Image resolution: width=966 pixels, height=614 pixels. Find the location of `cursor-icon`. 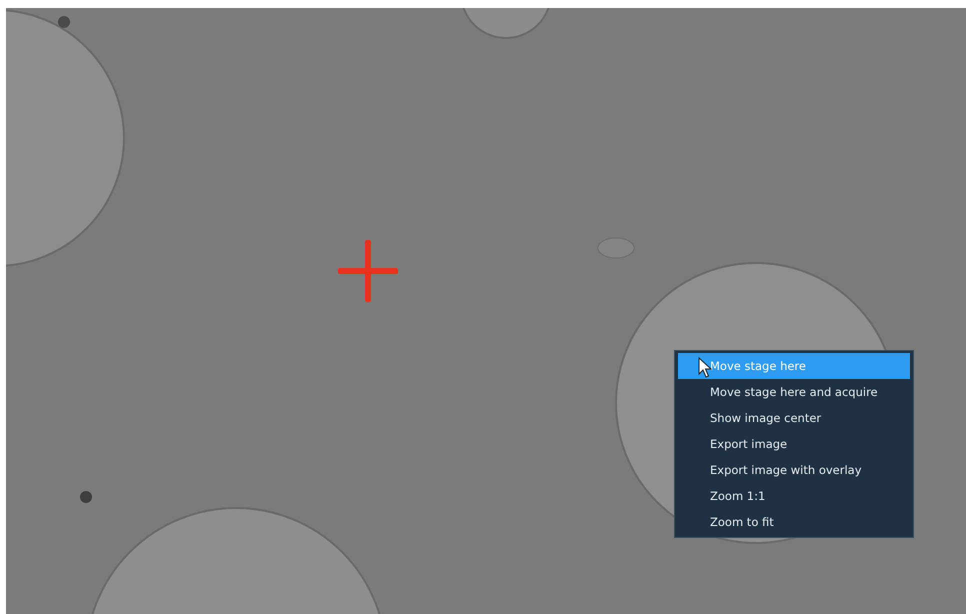

cursor-icon is located at coordinates (705, 368).